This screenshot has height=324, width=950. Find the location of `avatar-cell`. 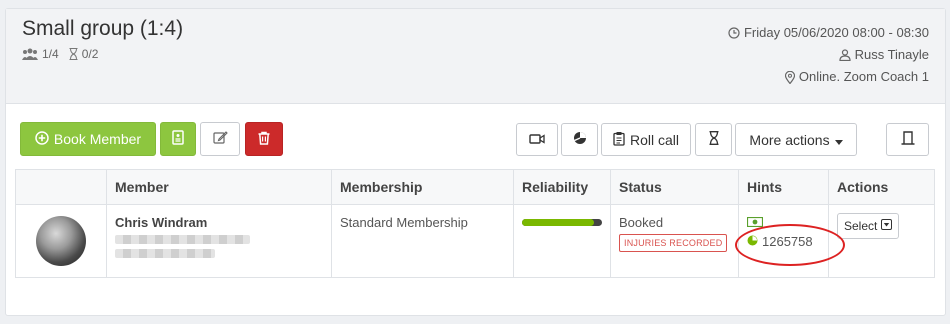

avatar-cell is located at coordinates (61, 241).